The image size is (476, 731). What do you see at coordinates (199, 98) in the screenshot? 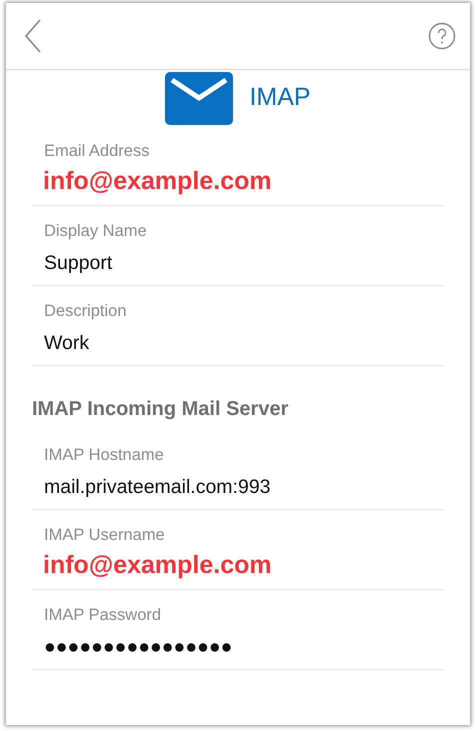
I see `mail-icon` at bounding box center [199, 98].